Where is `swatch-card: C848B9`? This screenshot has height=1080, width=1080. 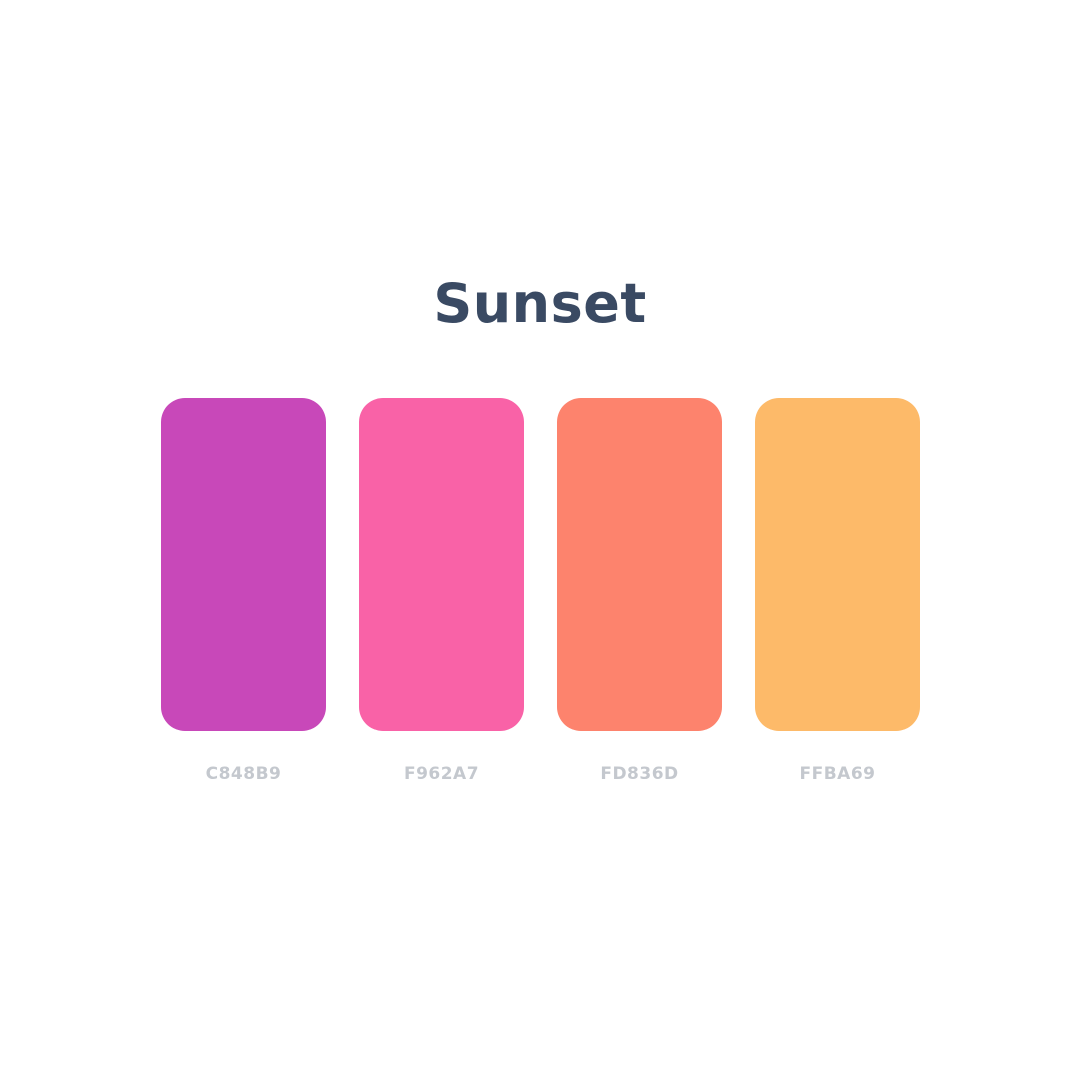
swatch-card: C848B9 is located at coordinates (243, 591).